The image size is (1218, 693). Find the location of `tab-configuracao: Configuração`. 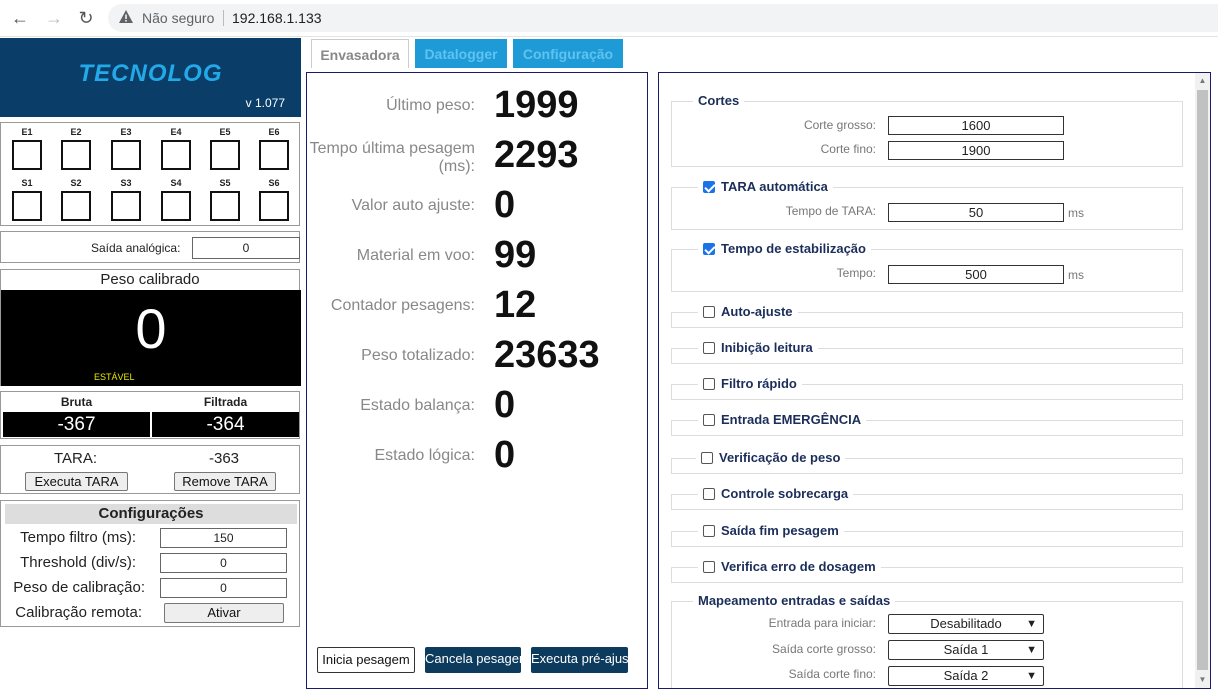

tab-configuracao: Configuração is located at coordinates (568, 53).